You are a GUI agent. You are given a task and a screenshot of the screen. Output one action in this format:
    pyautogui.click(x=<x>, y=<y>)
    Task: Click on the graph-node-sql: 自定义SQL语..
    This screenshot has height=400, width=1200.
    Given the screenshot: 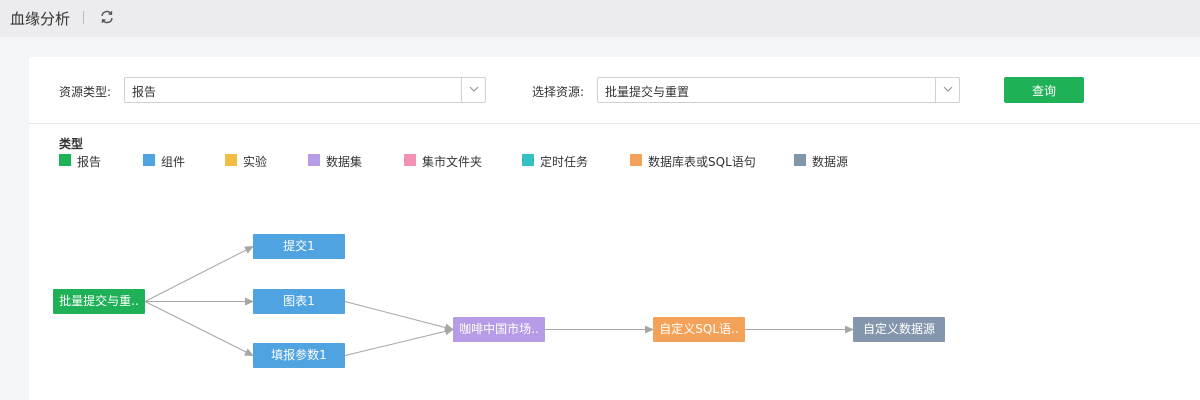 What is the action you would take?
    pyautogui.click(x=699, y=329)
    